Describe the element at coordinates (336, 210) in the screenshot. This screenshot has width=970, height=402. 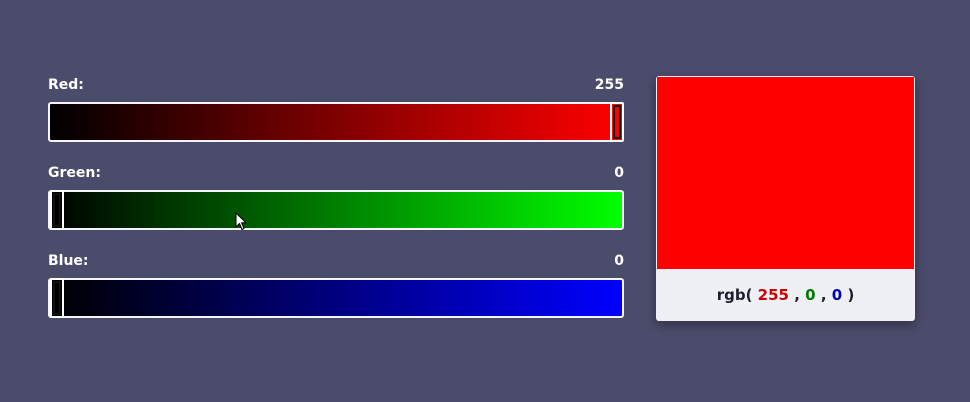
I see `slider-green-track` at that location.